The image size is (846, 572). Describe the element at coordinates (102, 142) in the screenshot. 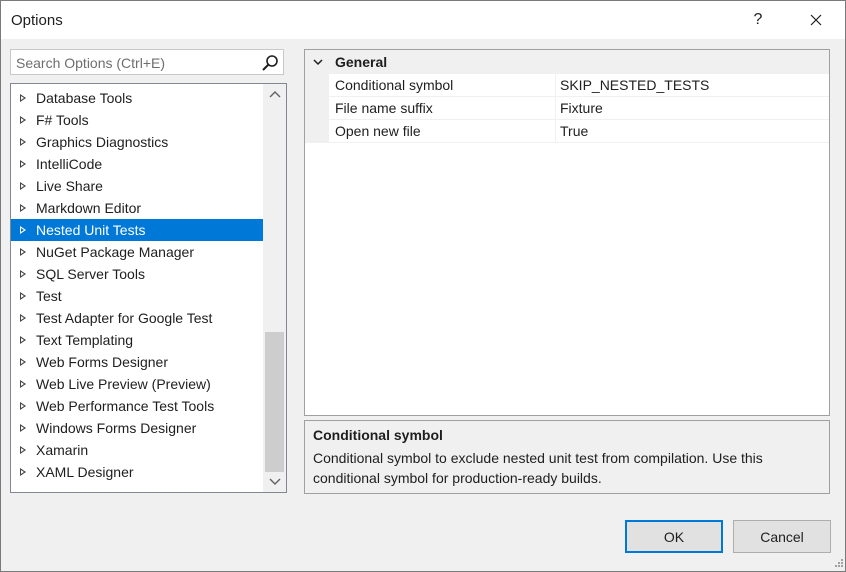

I see `tree-item-label: Graphics Diagnostics` at that location.